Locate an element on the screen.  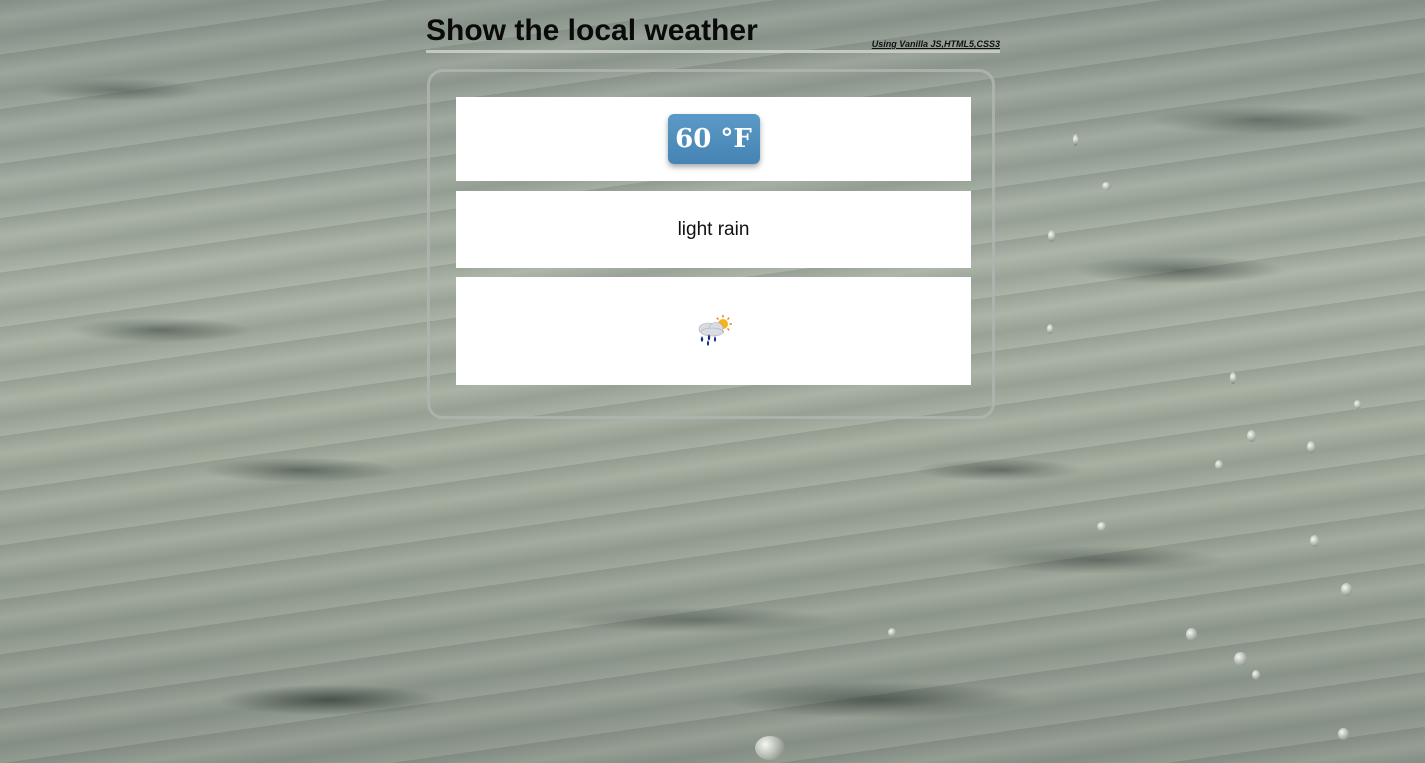
description-panel: light rain is located at coordinates (713, 229).